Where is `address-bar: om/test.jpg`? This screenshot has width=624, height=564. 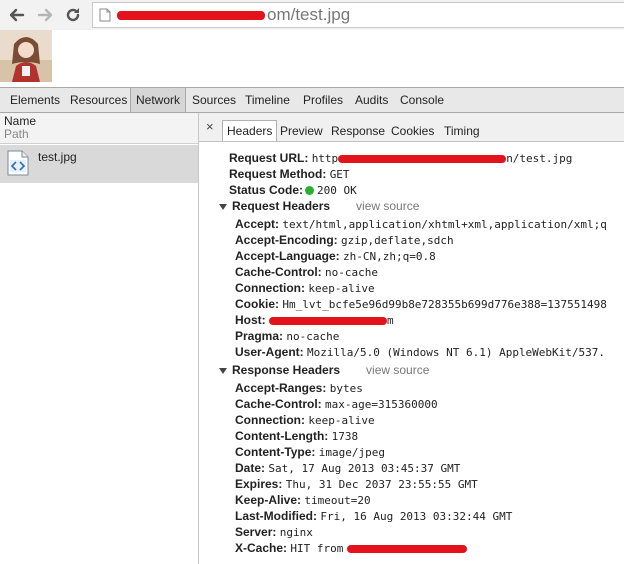
address-bar: om/test.jpg is located at coordinates (358, 15).